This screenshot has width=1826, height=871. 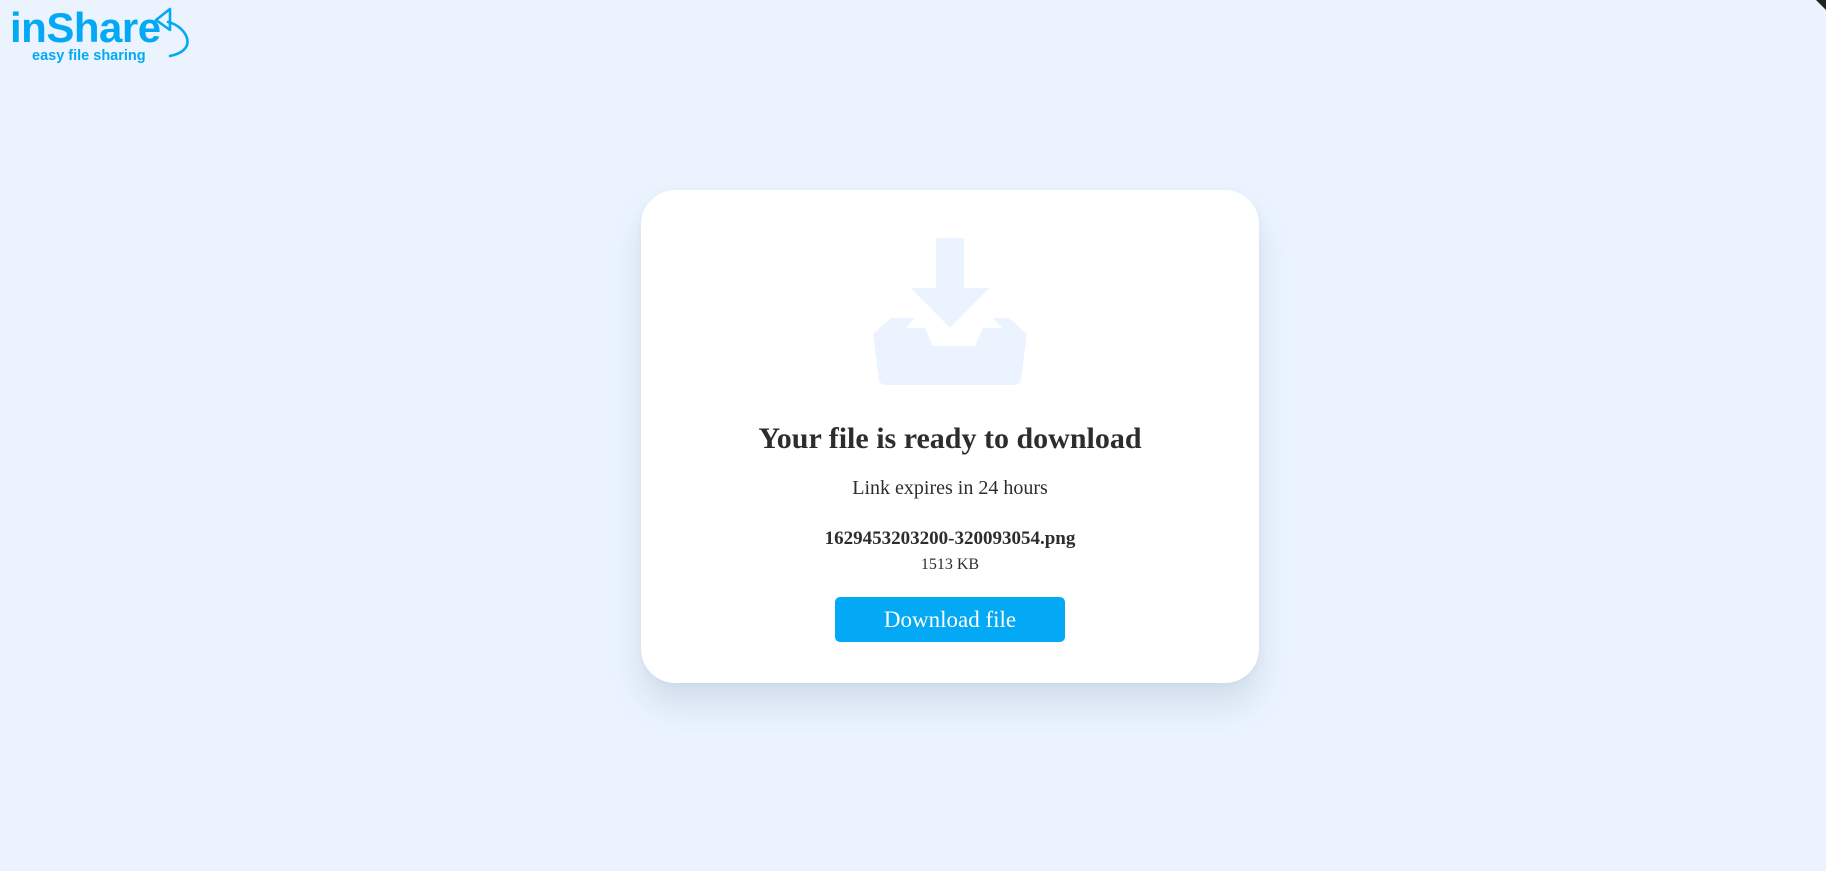 I want to click on arrow-swoosh-icon, so click(x=171, y=32).